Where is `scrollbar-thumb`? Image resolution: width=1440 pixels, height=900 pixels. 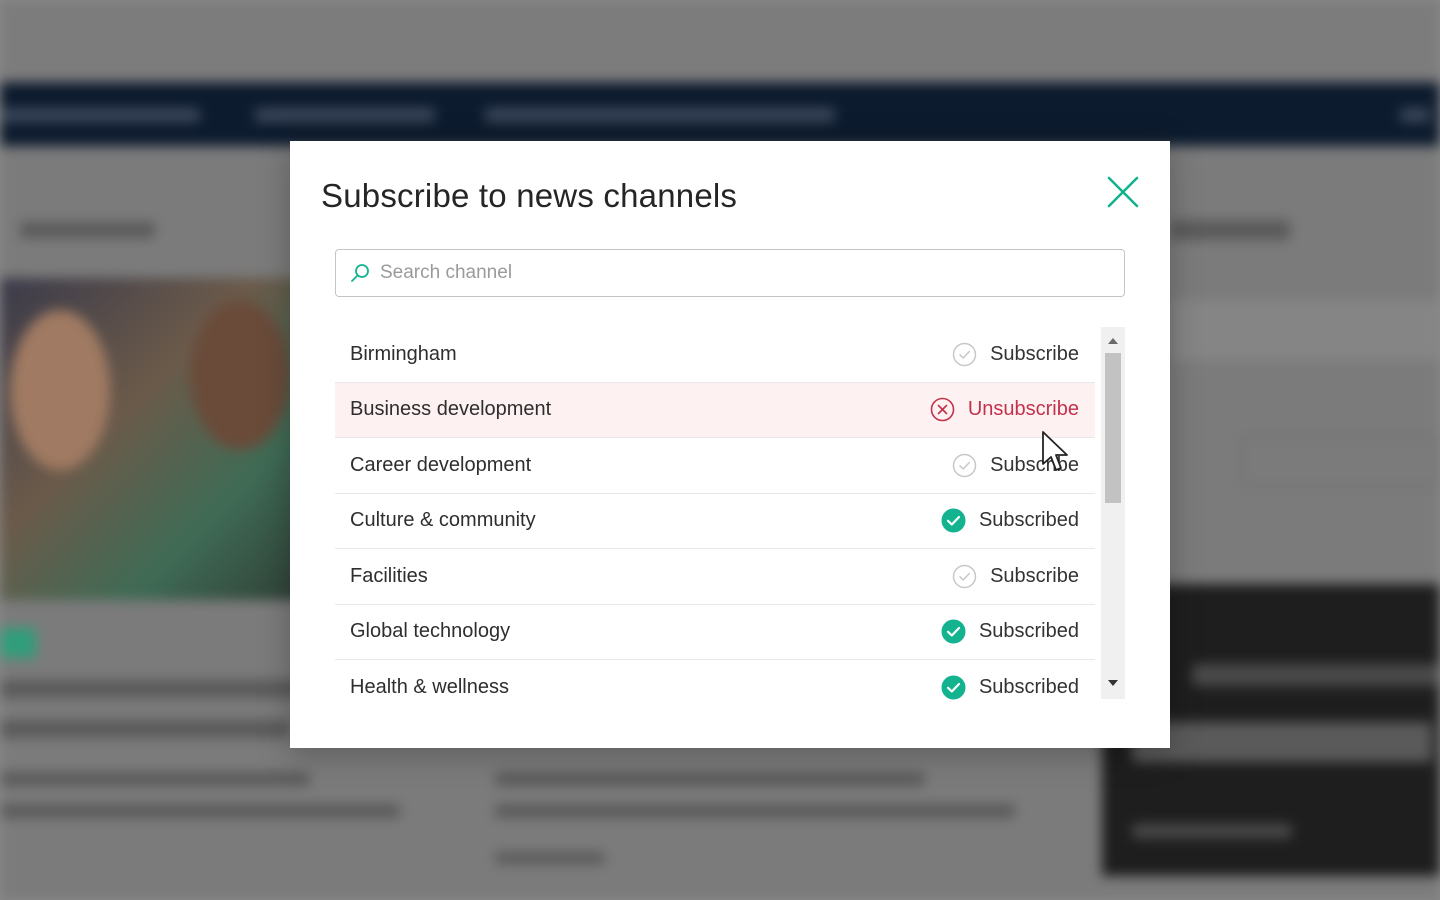 scrollbar-thumb is located at coordinates (1113, 428).